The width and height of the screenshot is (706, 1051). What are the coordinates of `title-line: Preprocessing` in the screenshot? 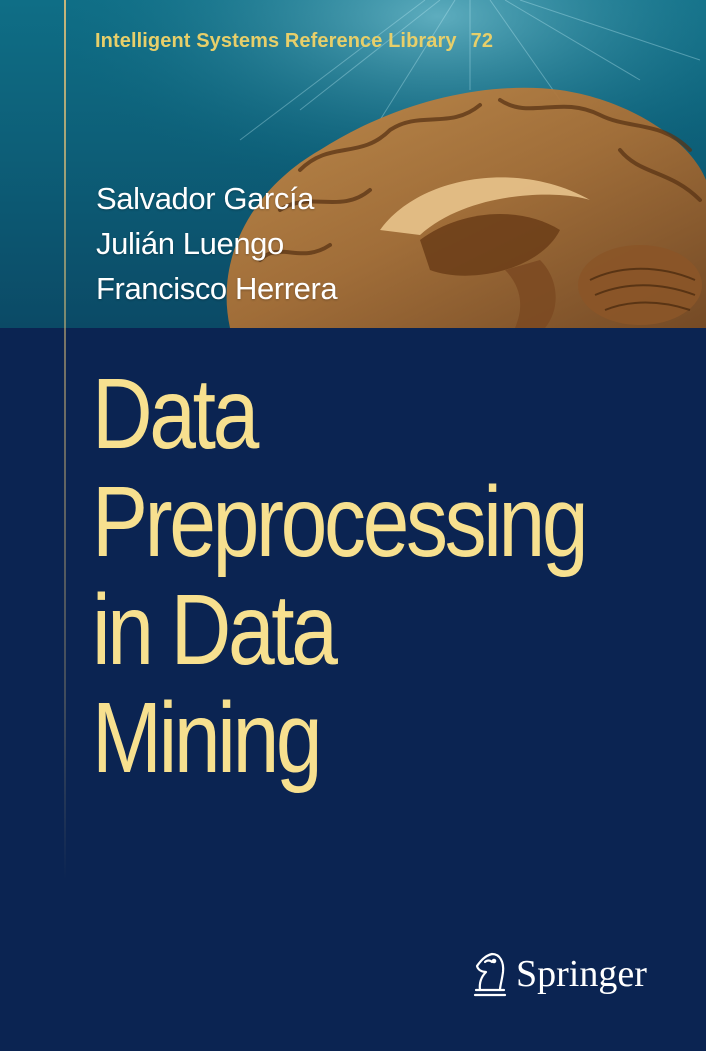 It's located at (340, 522).